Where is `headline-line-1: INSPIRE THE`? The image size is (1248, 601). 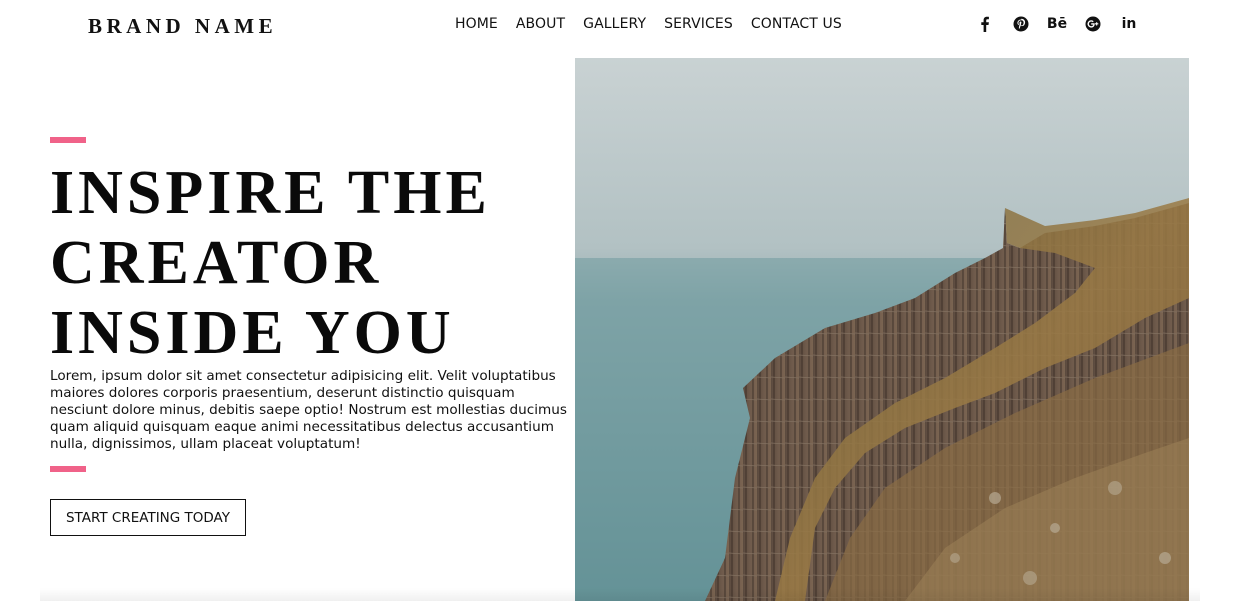
headline-line-1: INSPIRE THE is located at coordinates (270, 193).